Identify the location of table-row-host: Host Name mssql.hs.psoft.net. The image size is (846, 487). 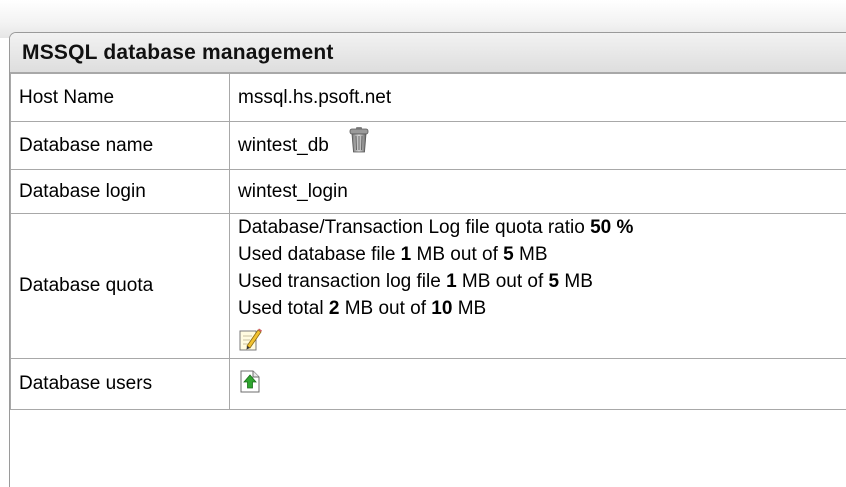
(428, 98).